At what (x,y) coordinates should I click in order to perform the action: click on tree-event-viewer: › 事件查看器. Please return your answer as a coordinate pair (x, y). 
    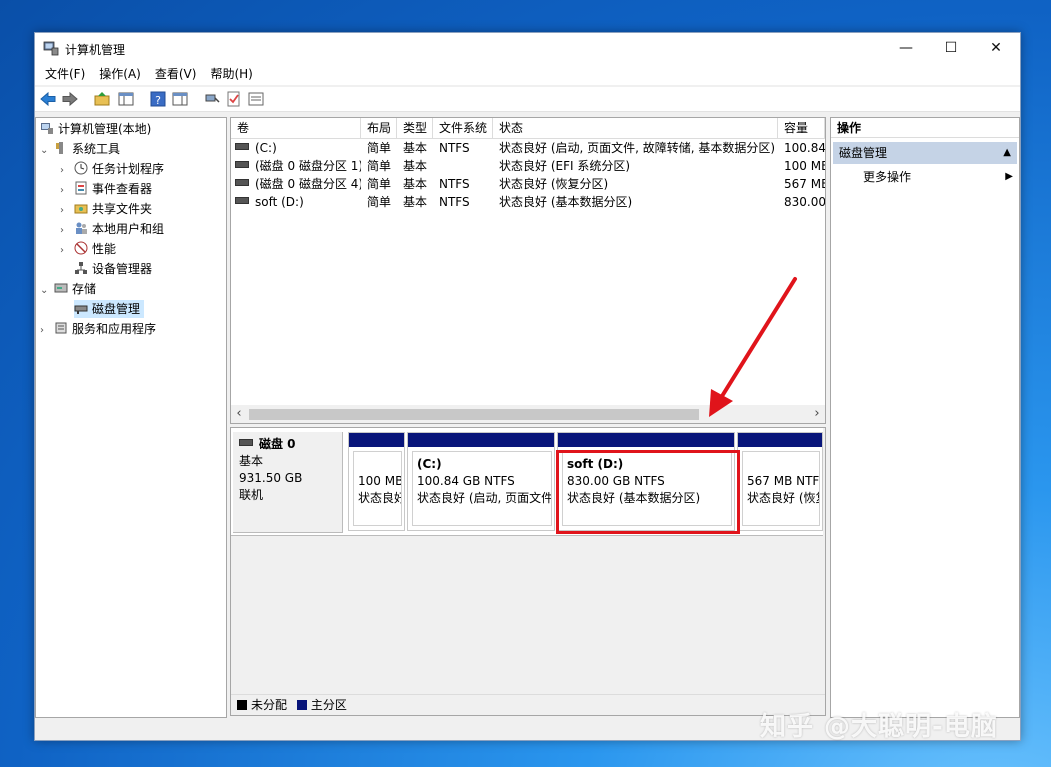
    Looking at the image, I should click on (106, 189).